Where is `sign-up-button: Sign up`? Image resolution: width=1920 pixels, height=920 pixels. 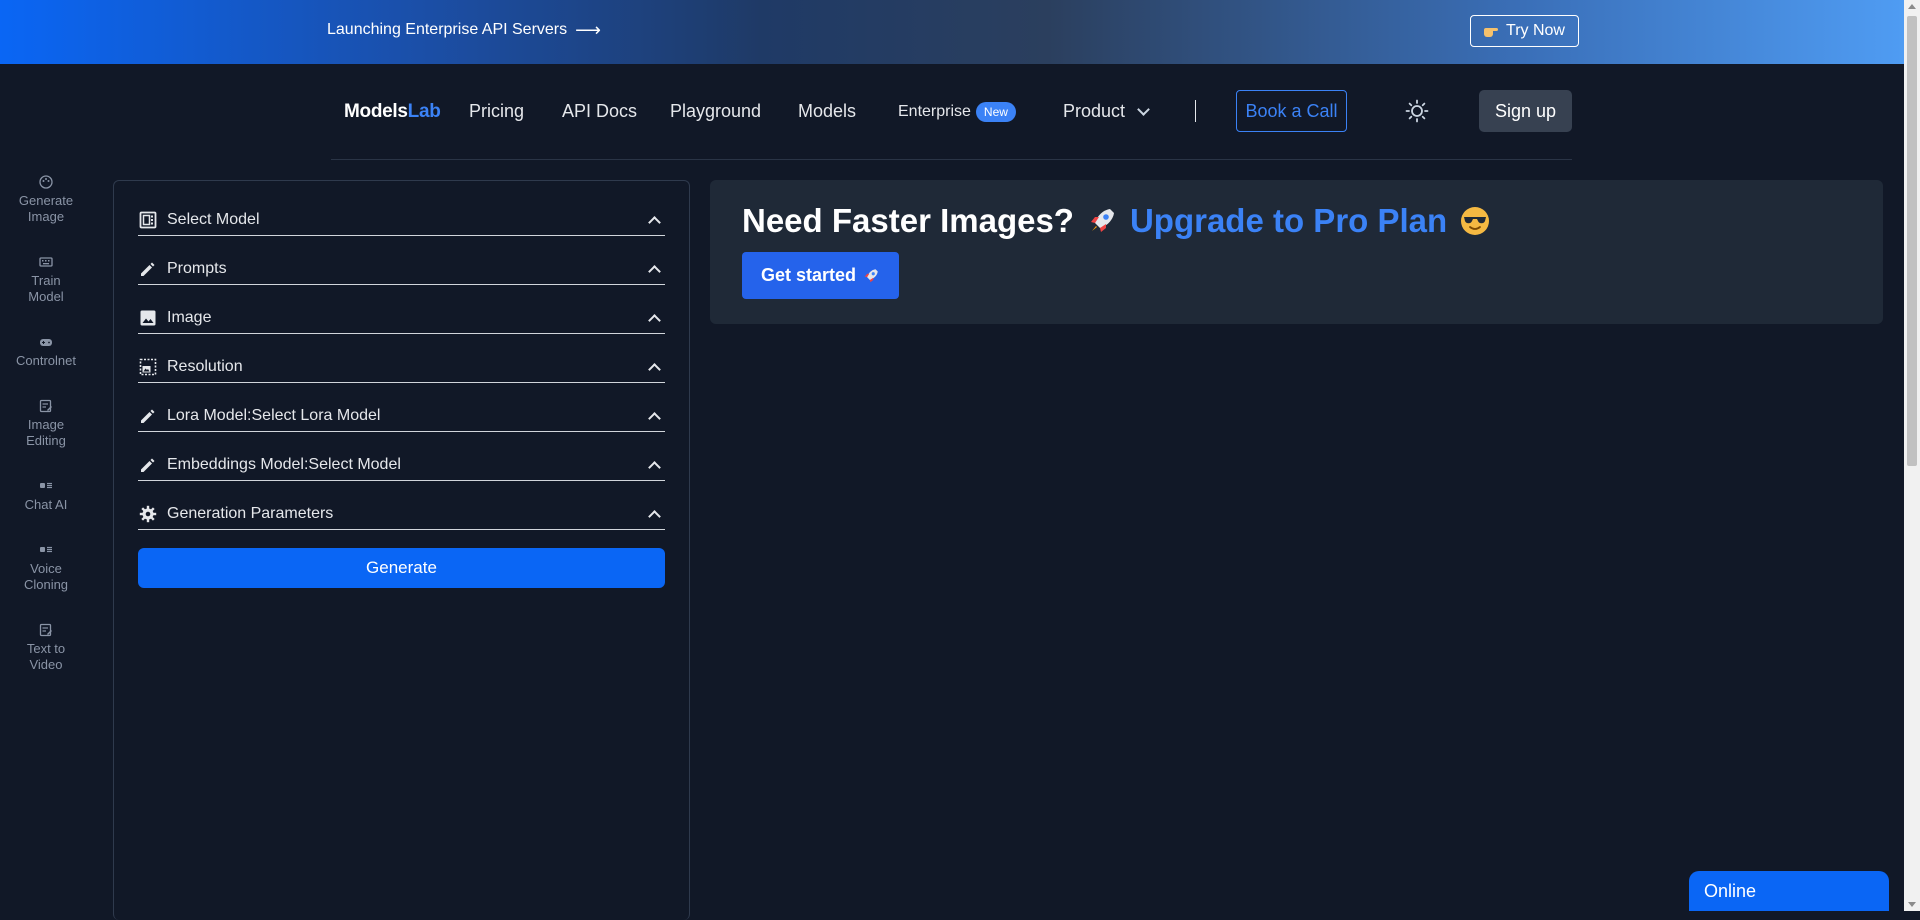
sign-up-button: Sign up is located at coordinates (1525, 111).